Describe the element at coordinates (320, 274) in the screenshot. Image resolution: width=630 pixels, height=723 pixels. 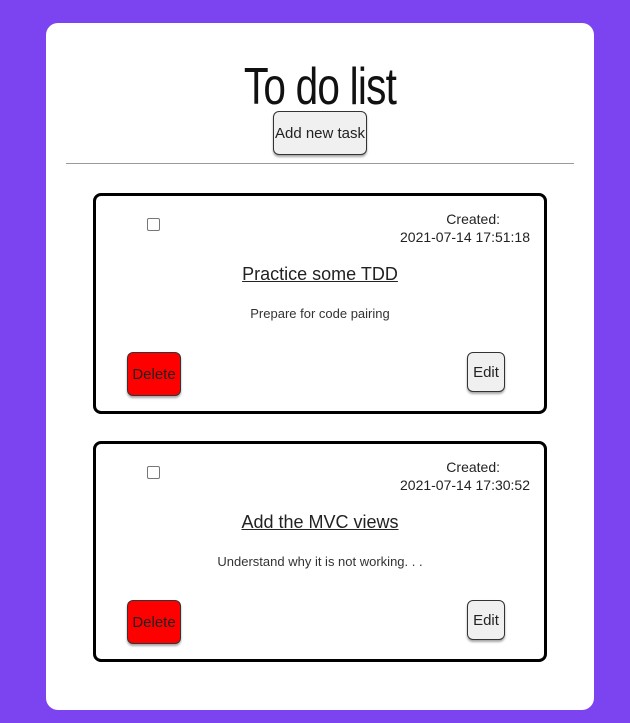
I see `task-title-link: Practice some TDD` at that location.